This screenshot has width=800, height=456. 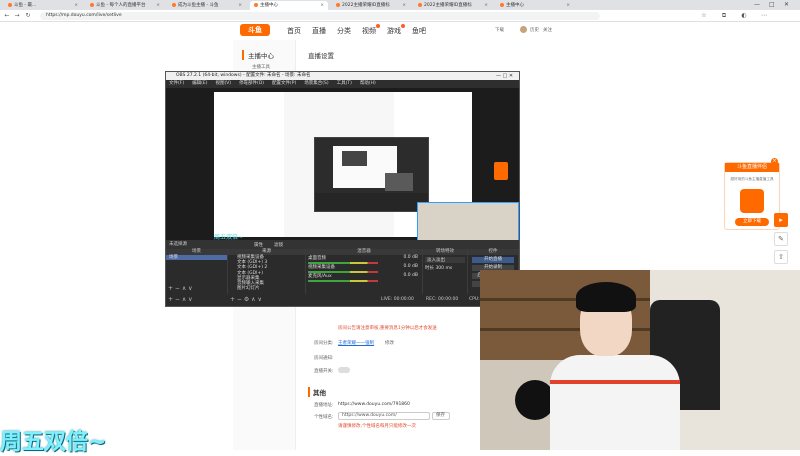 I want to click on tab-2: 斗鱼 - 每个人的直播平台 ×, so click(x=125, y=5).